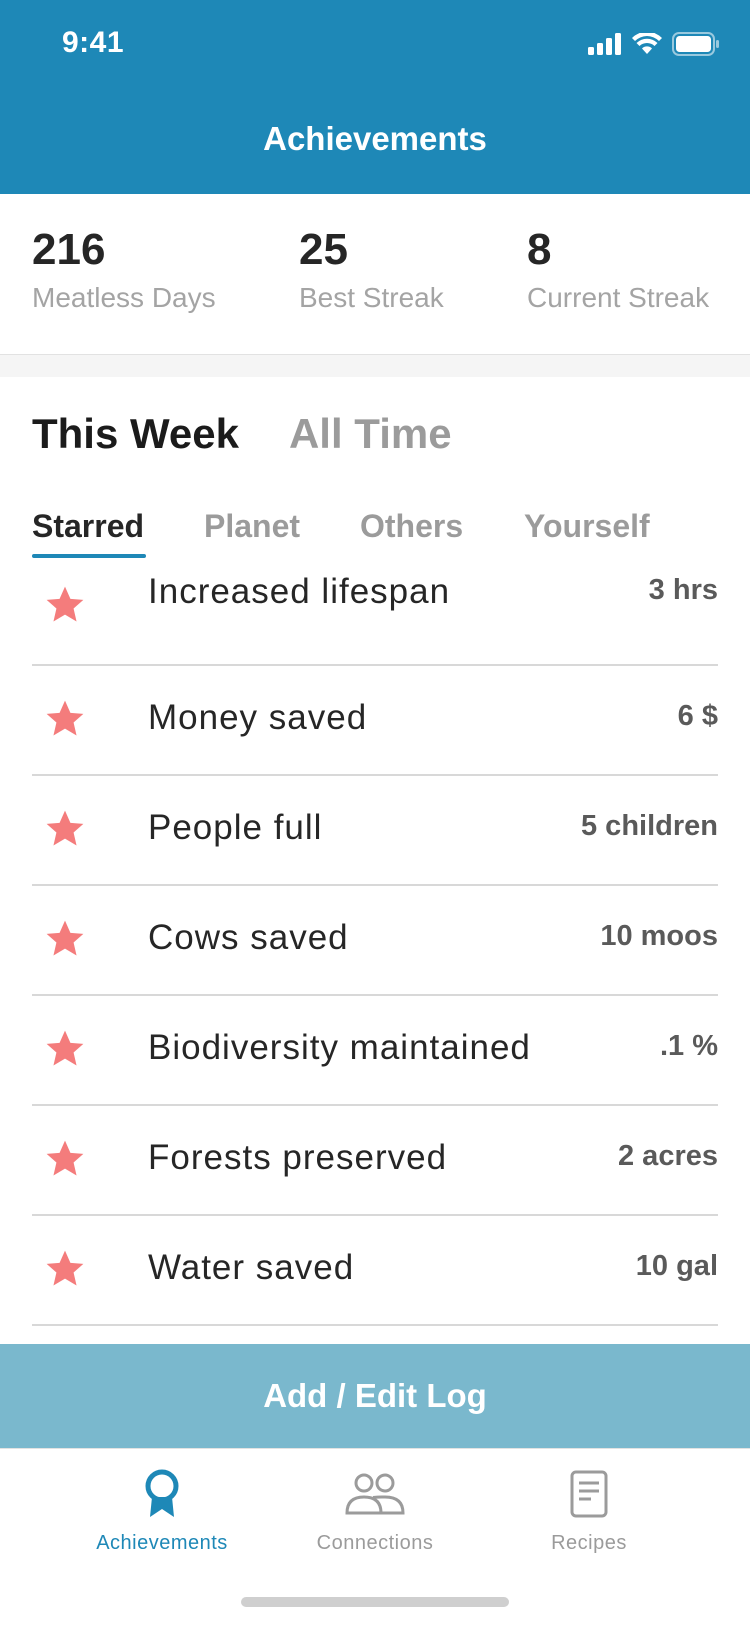  Describe the element at coordinates (162, 1543) in the screenshot. I see `nav-label: Achievements` at that location.